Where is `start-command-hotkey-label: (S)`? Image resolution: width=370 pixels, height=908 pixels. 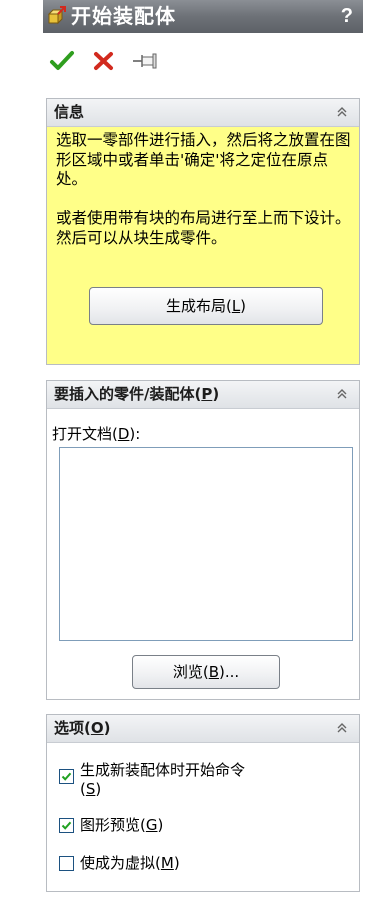 start-command-hotkey-label: (S) is located at coordinates (90, 789).